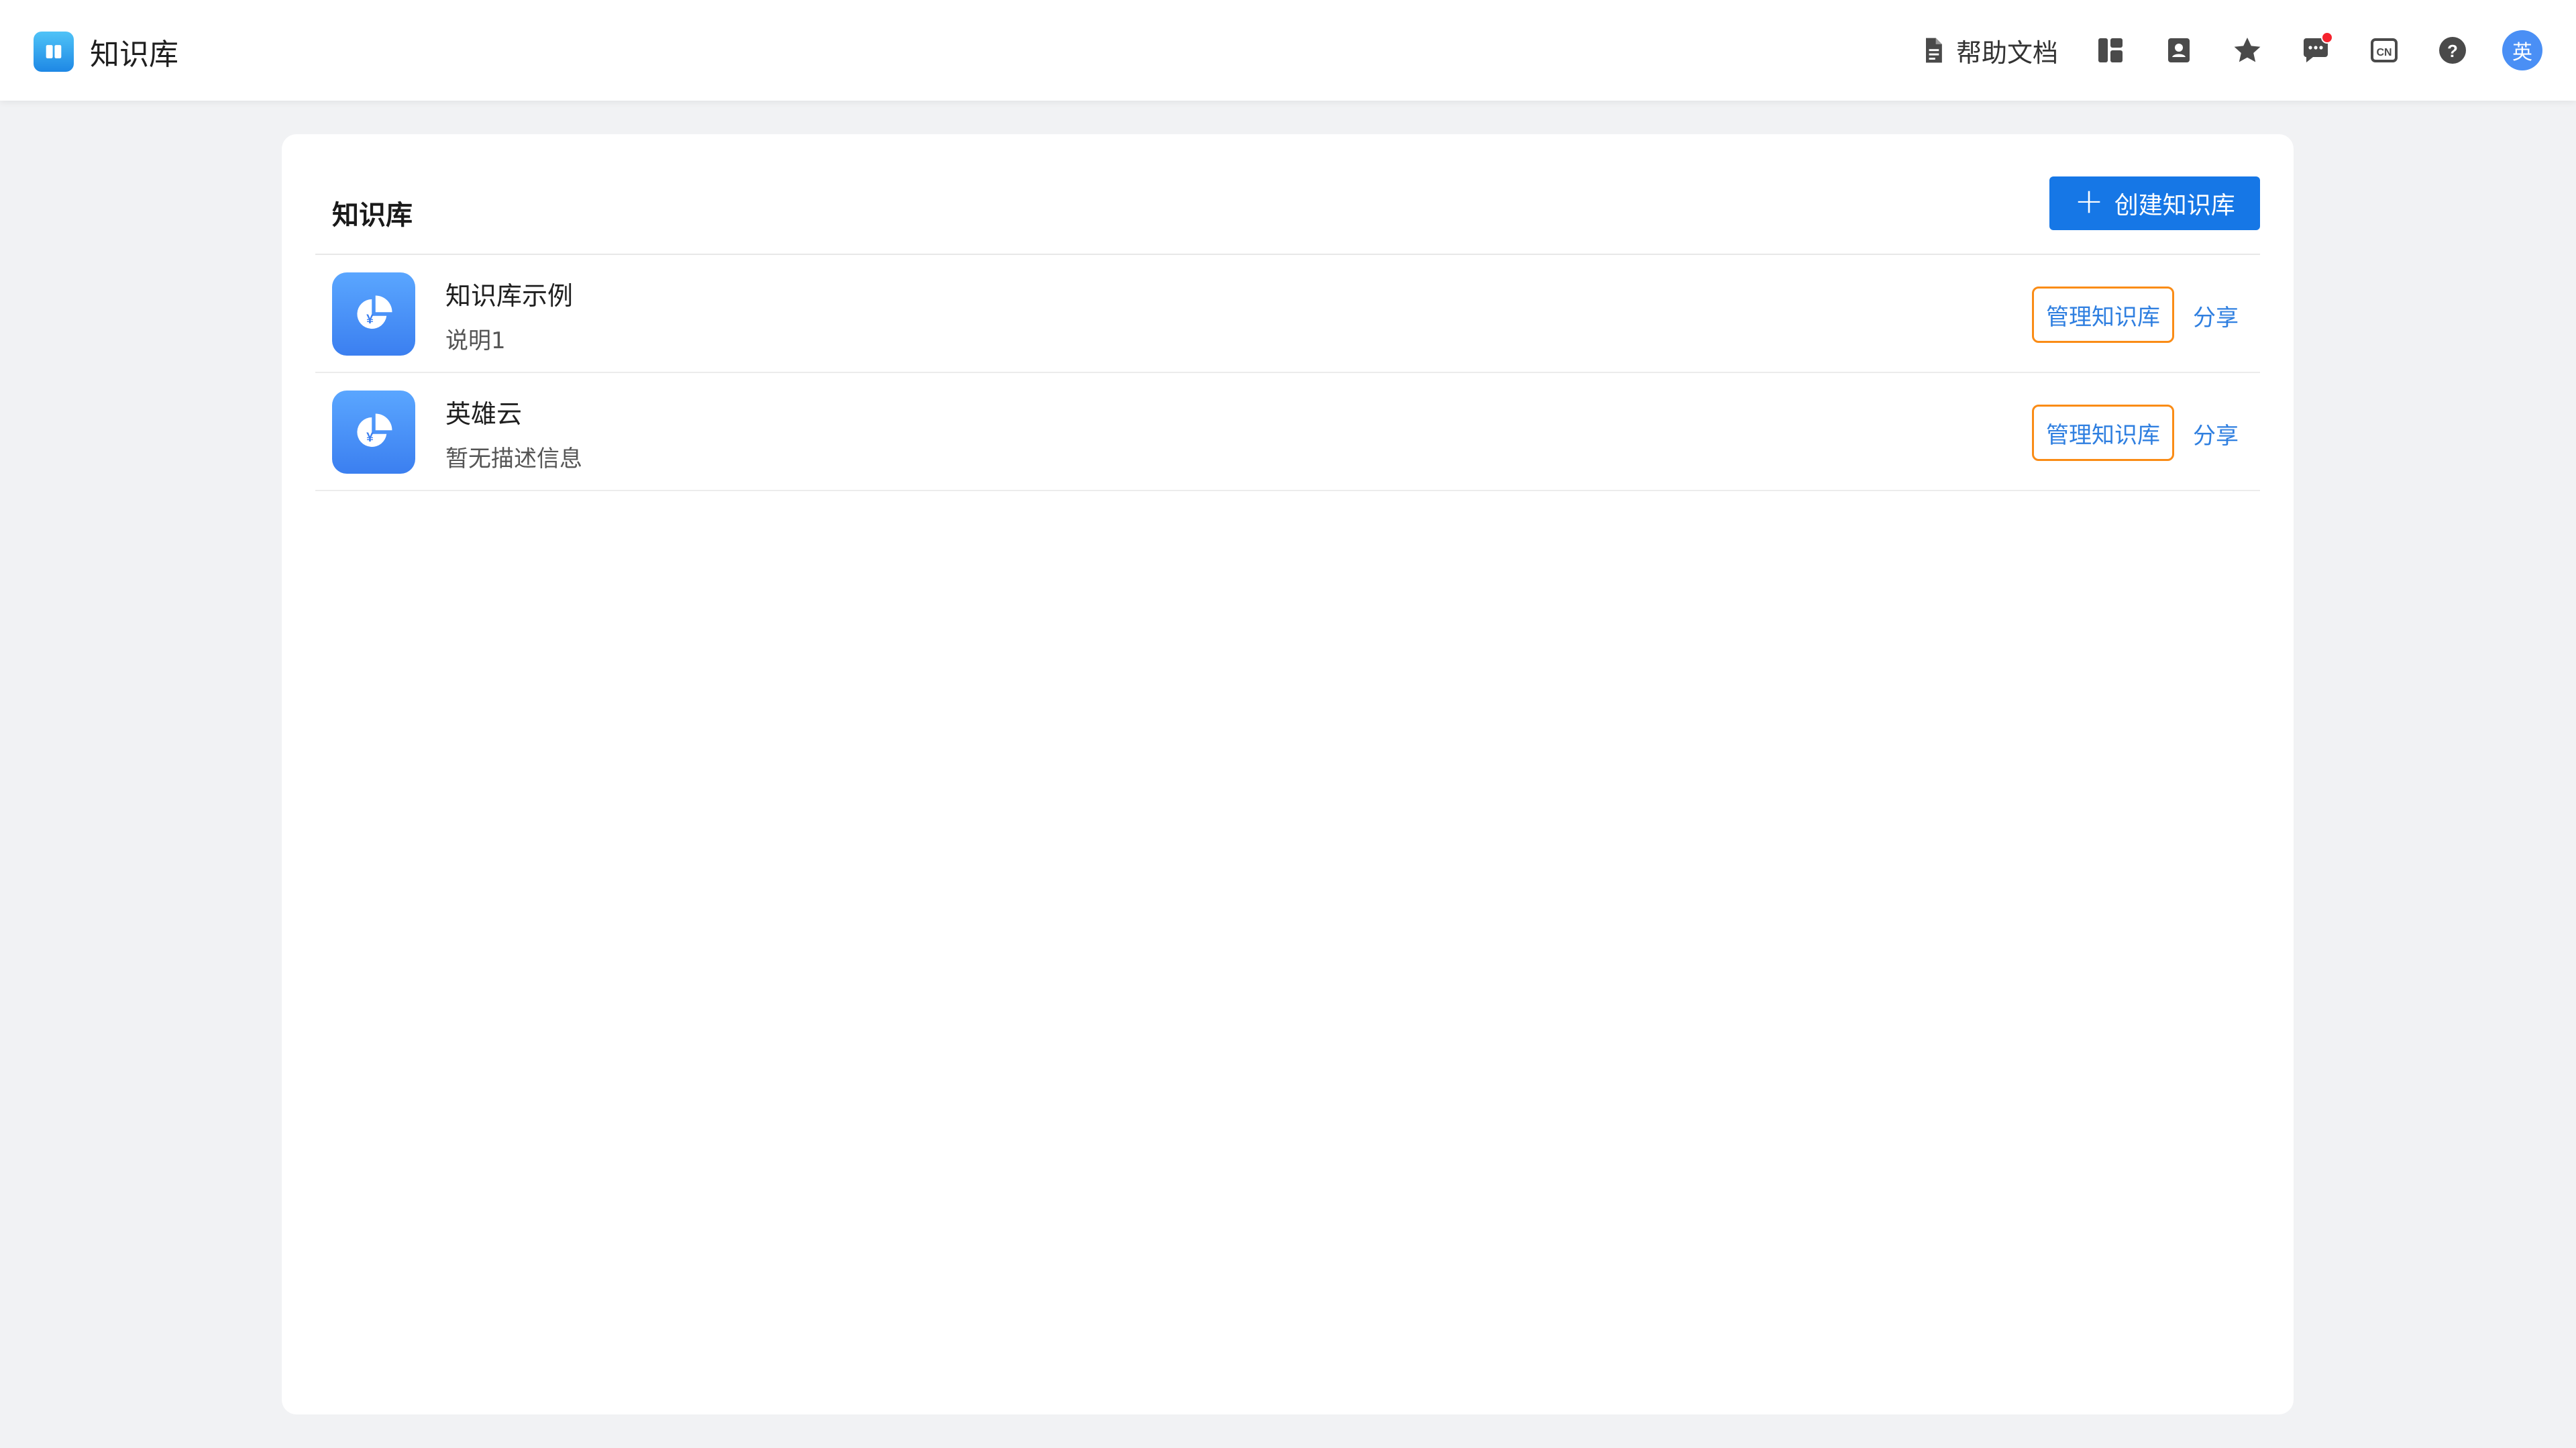  Describe the element at coordinates (2522, 50) in the screenshot. I see `user-avatar: 英` at that location.